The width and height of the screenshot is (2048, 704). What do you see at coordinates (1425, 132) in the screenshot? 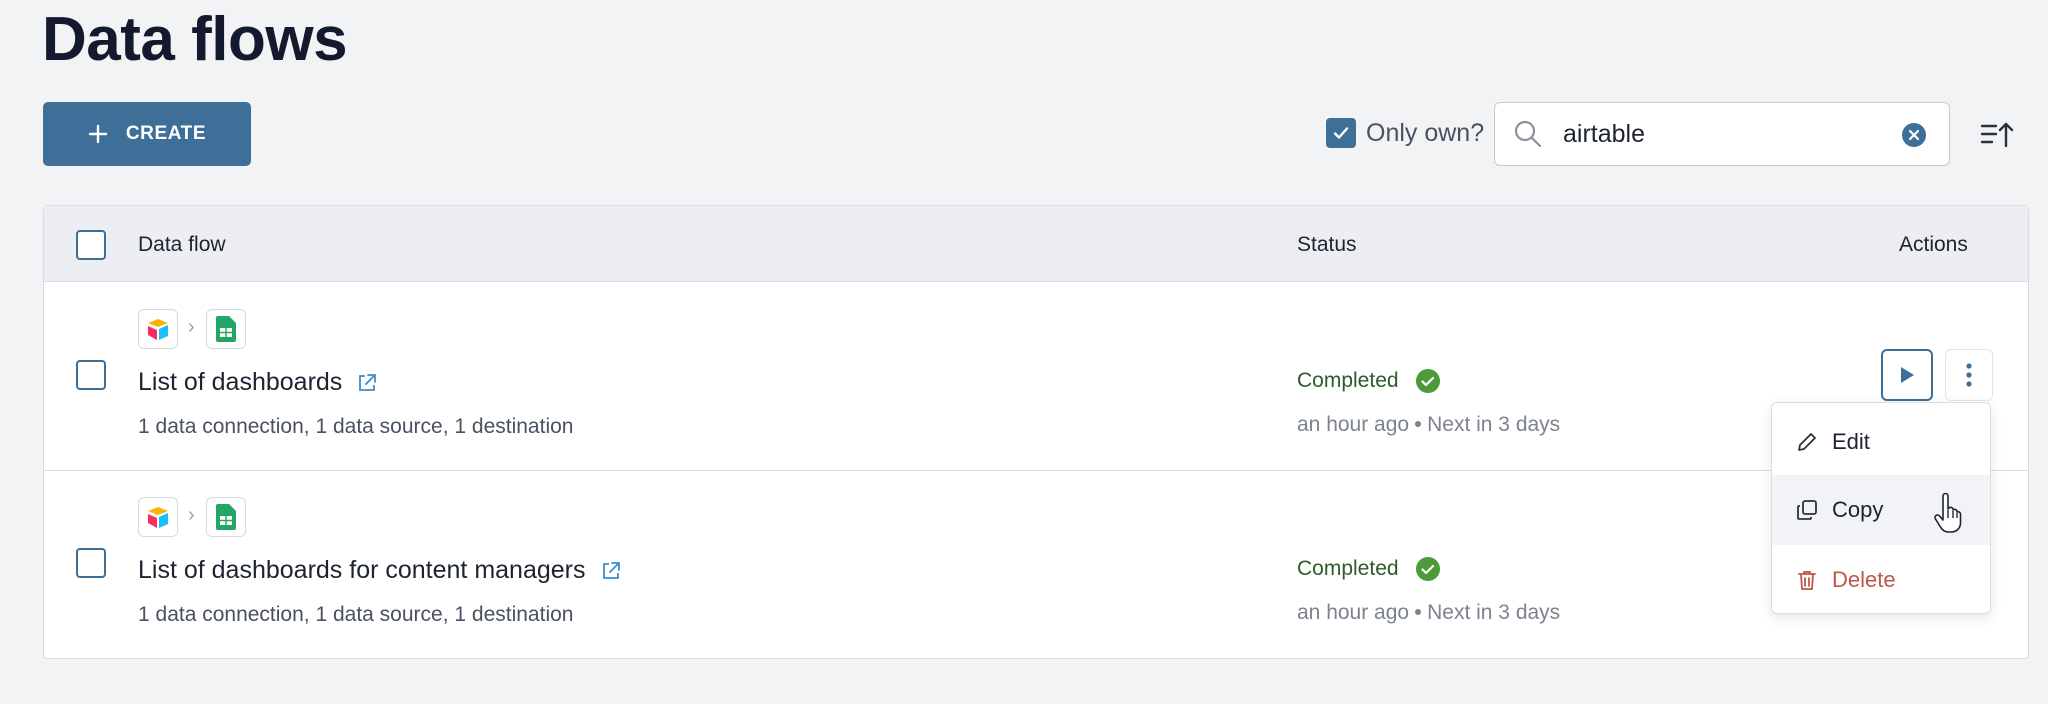
I see `only-own-label: Only own?` at bounding box center [1425, 132].